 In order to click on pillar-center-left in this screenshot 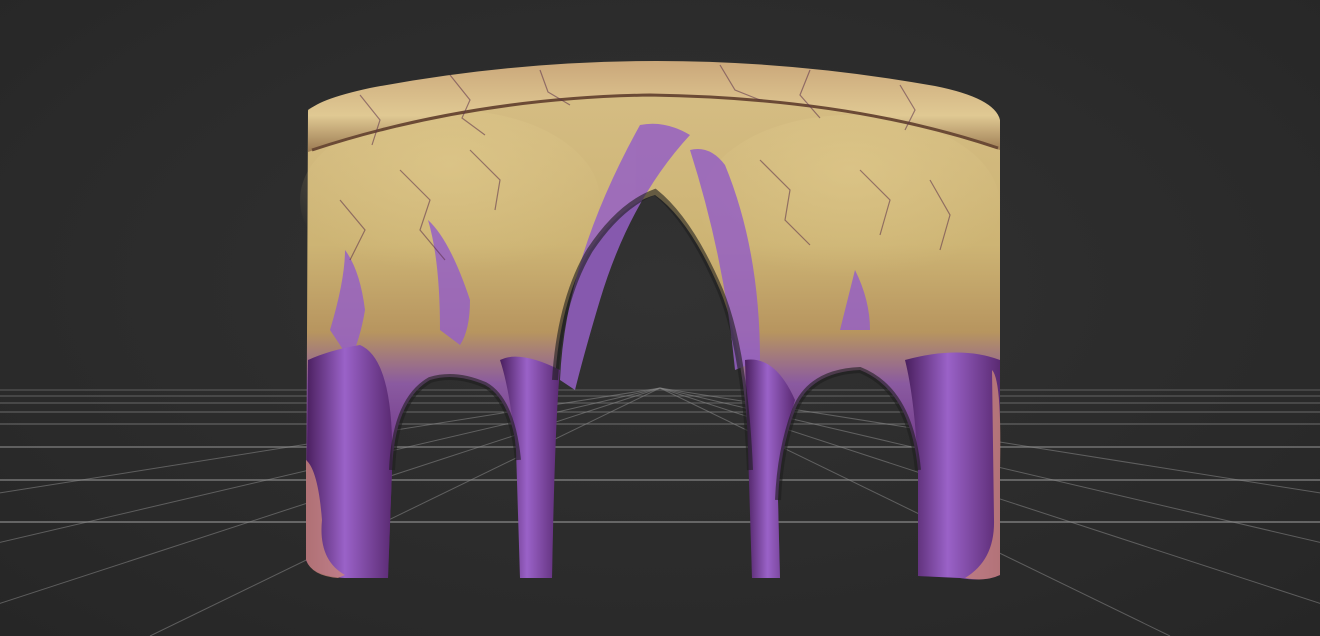, I will do `click(530, 467)`.